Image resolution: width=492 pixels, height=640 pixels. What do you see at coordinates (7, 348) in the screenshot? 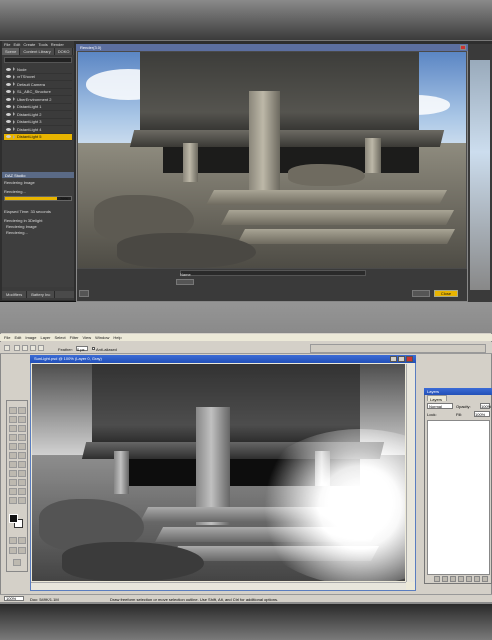
I see `lasso-tool-preset-icon` at bounding box center [7, 348].